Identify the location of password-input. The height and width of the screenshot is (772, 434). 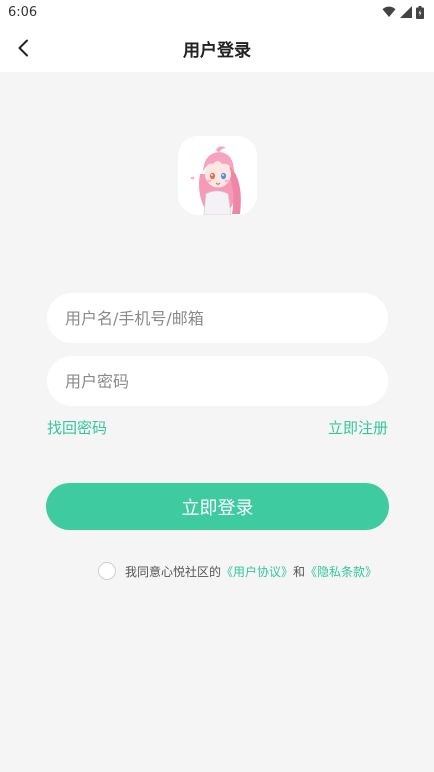
(217, 381).